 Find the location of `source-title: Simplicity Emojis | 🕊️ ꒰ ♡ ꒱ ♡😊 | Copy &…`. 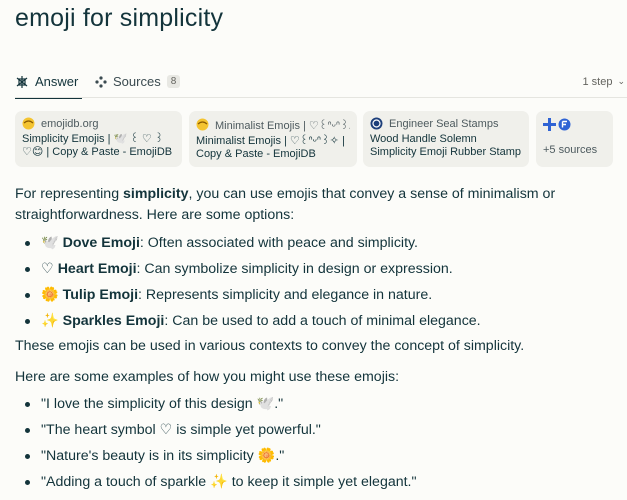

source-title: Simplicity Emojis | 🕊️ ꒰ ♡ ꒱ ♡😊 | Copy &… is located at coordinates (97, 145).